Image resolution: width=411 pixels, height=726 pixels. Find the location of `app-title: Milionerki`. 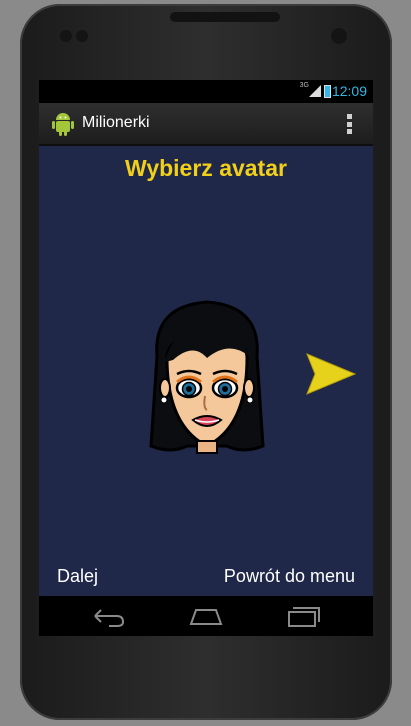

app-title: Milionerki is located at coordinates (116, 122).